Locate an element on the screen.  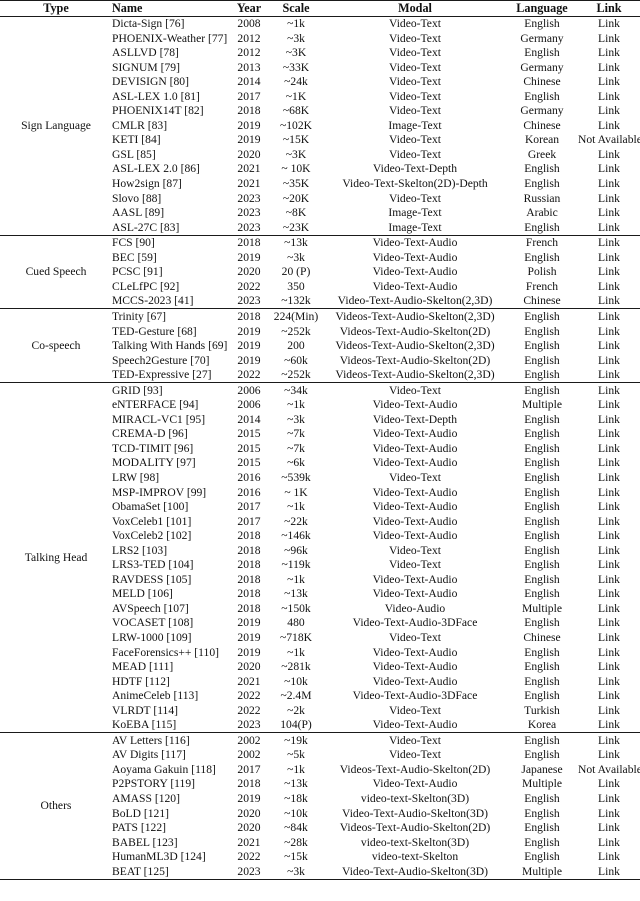
column-header-scale: Scale is located at coordinates (296, 9).